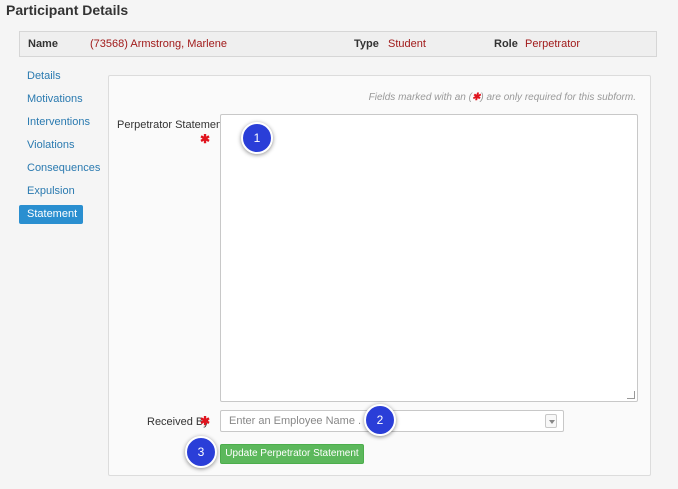 Image resolution: width=678 pixels, height=489 pixels. I want to click on name-value: (73568) Armstrong, Marlene, so click(158, 44).